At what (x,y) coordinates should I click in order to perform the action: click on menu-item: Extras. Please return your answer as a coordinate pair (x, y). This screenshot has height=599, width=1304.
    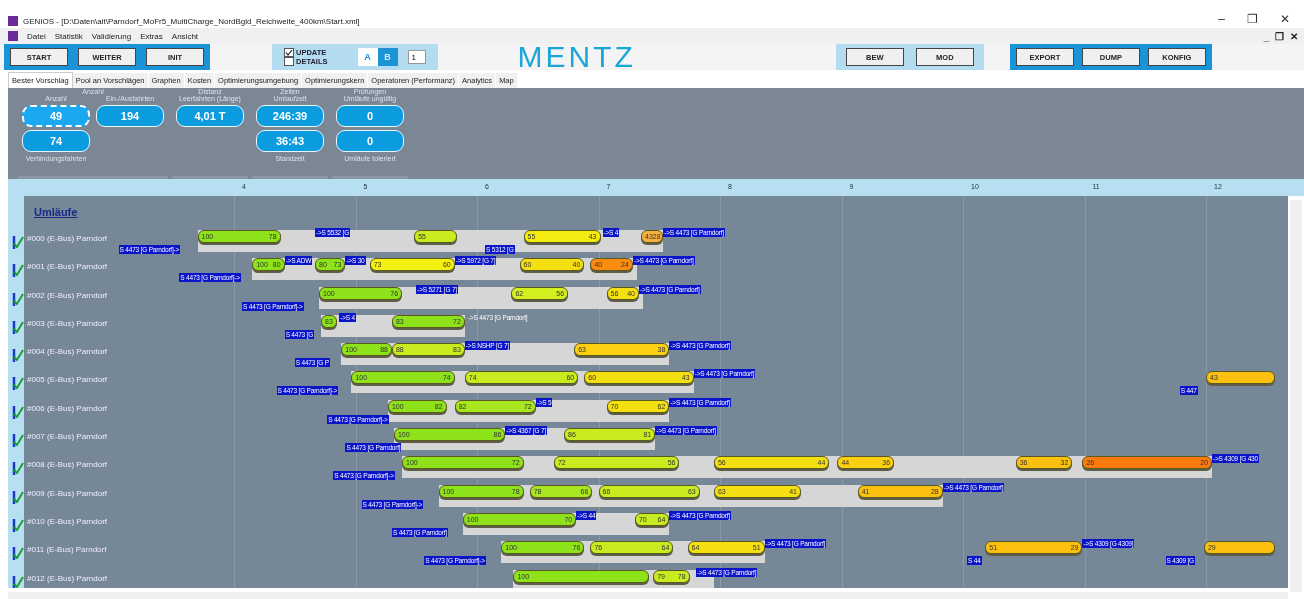
    Looking at the image, I should click on (151, 36).